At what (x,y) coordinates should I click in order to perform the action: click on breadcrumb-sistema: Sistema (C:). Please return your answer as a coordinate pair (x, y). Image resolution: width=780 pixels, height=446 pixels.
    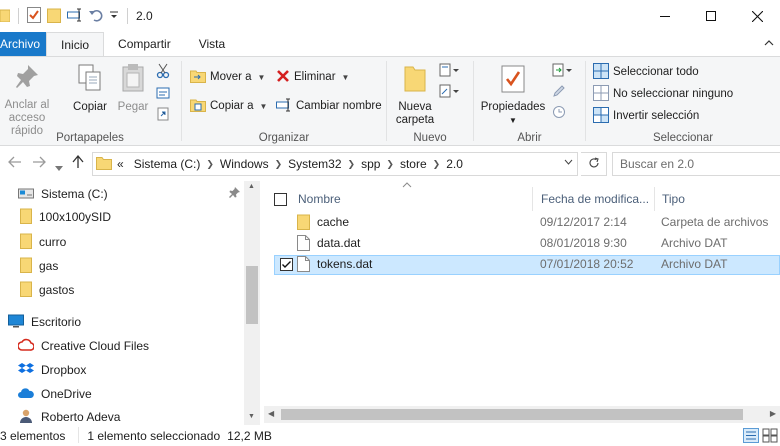
    Looking at the image, I should click on (167, 164).